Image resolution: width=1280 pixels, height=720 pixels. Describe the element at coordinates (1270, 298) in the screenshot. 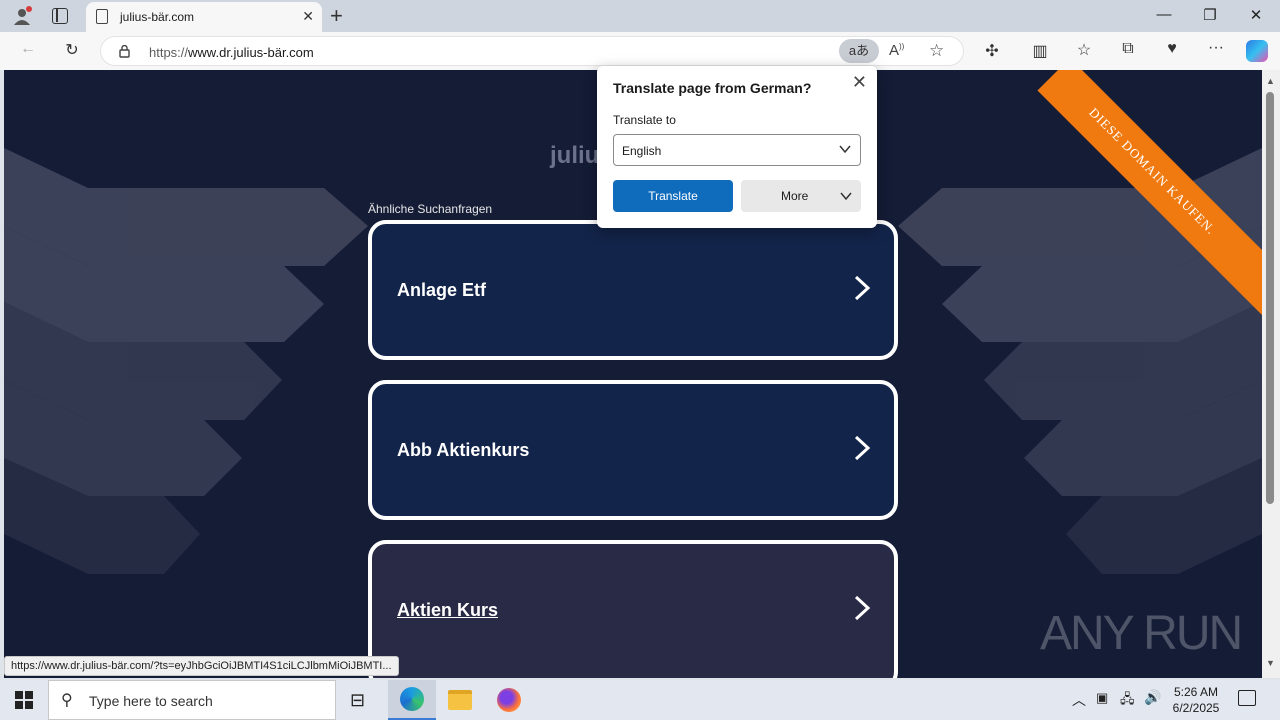

I see `scroll-thumb` at that location.